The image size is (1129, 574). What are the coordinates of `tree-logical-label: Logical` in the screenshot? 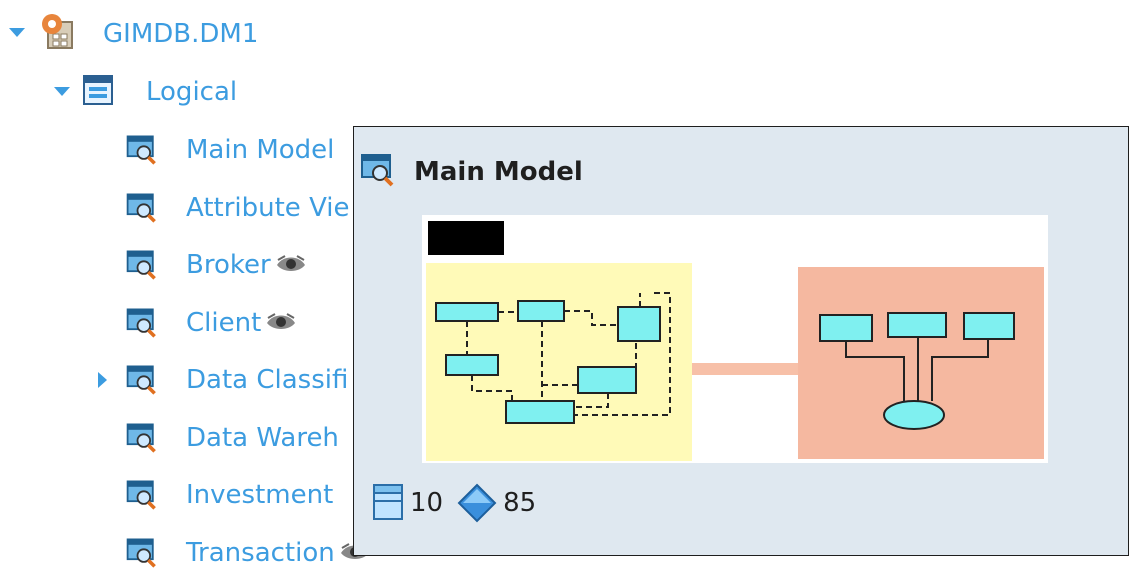 It's located at (192, 92).